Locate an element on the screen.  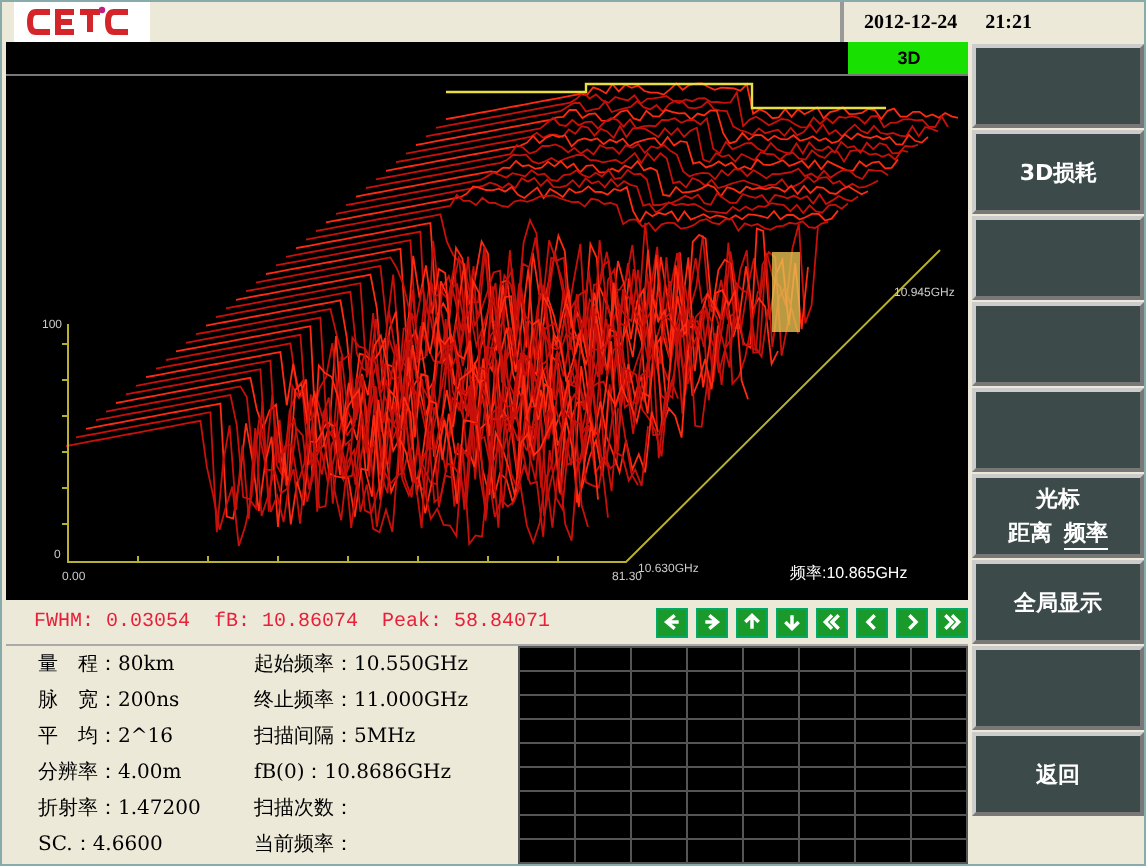
parameter-text: 脉 宽：200ns is located at coordinates (110, 701).